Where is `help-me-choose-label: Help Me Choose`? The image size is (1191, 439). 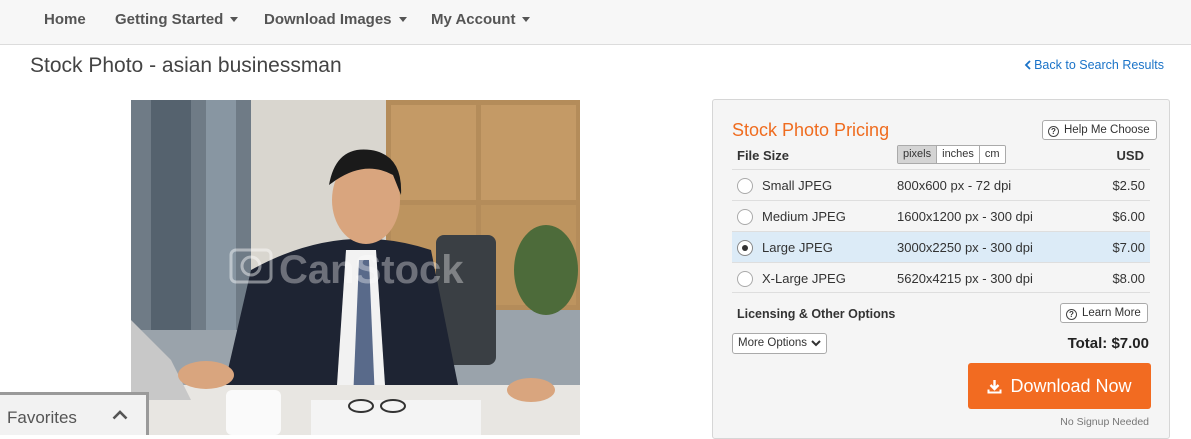 help-me-choose-label: Help Me Choose is located at coordinates (1107, 130).